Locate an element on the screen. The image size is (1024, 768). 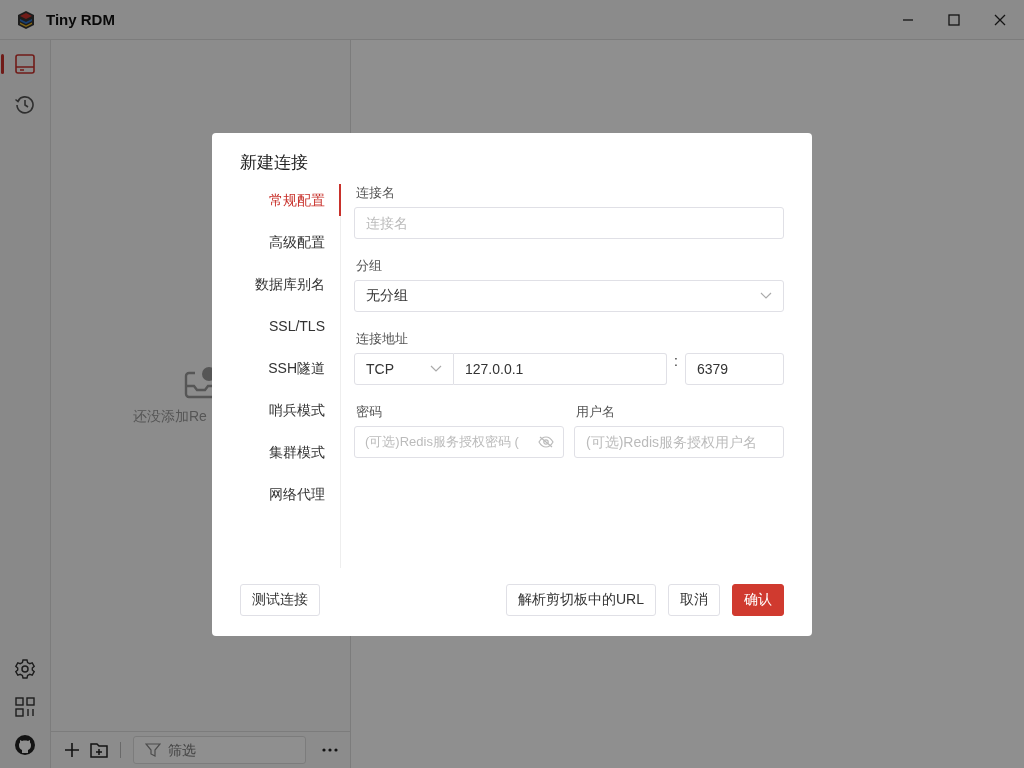
window-title: Tiny RDM is located at coordinates (80, 19).